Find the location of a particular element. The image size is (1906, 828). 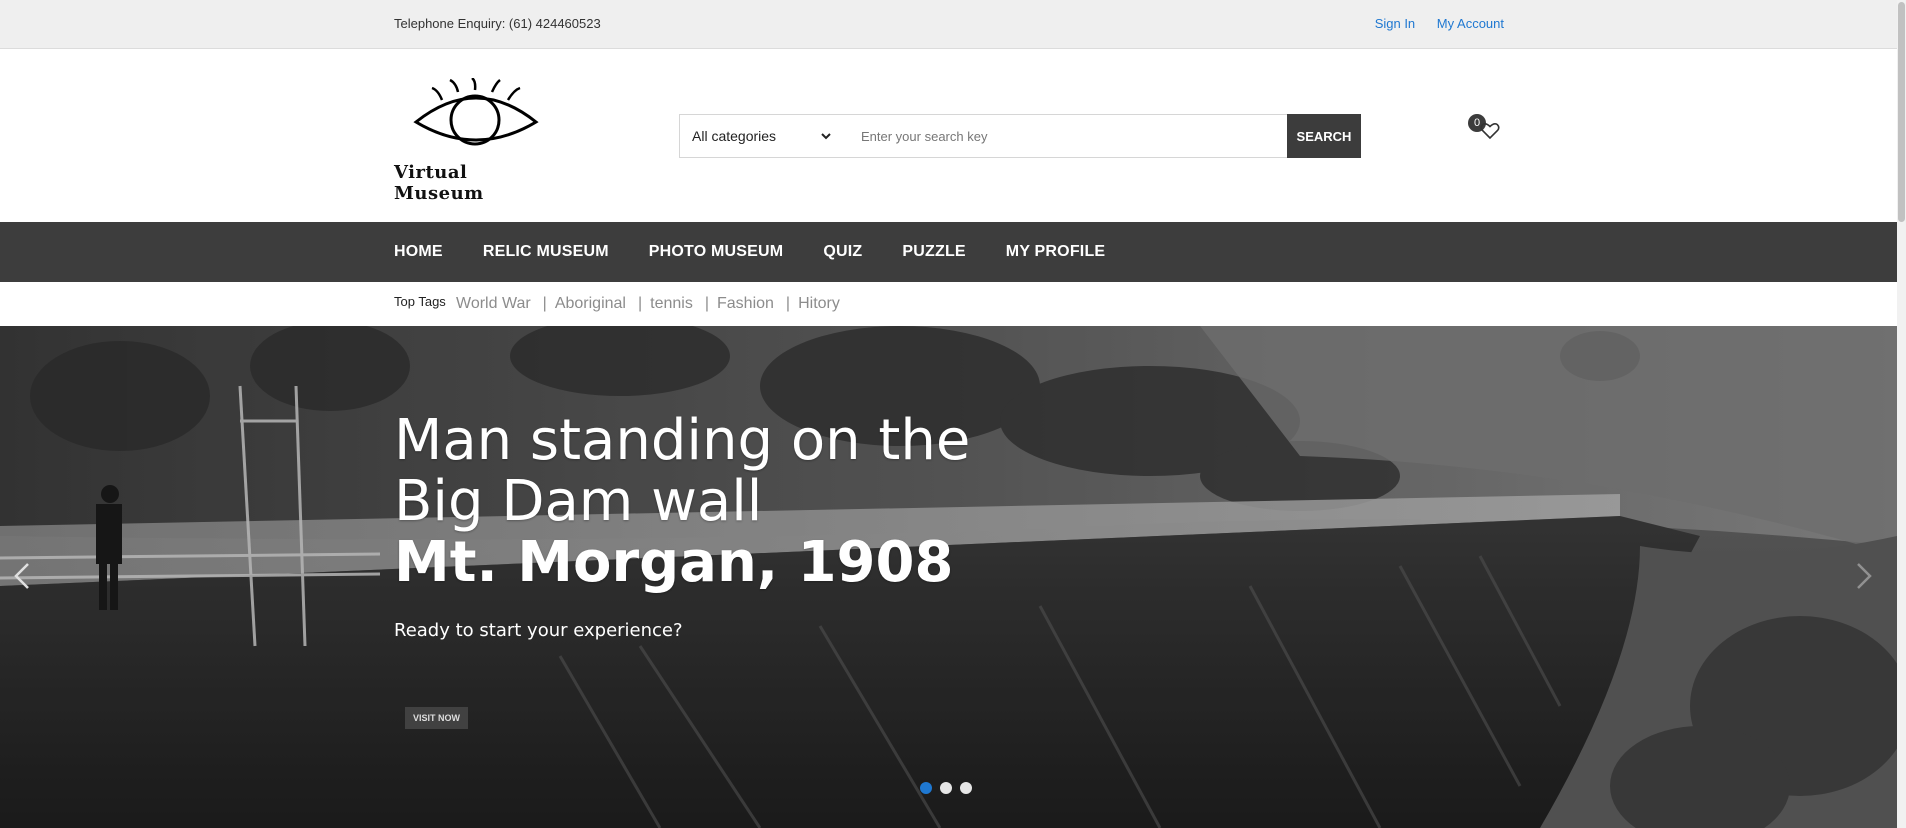

search-input is located at coordinates (1066, 136).